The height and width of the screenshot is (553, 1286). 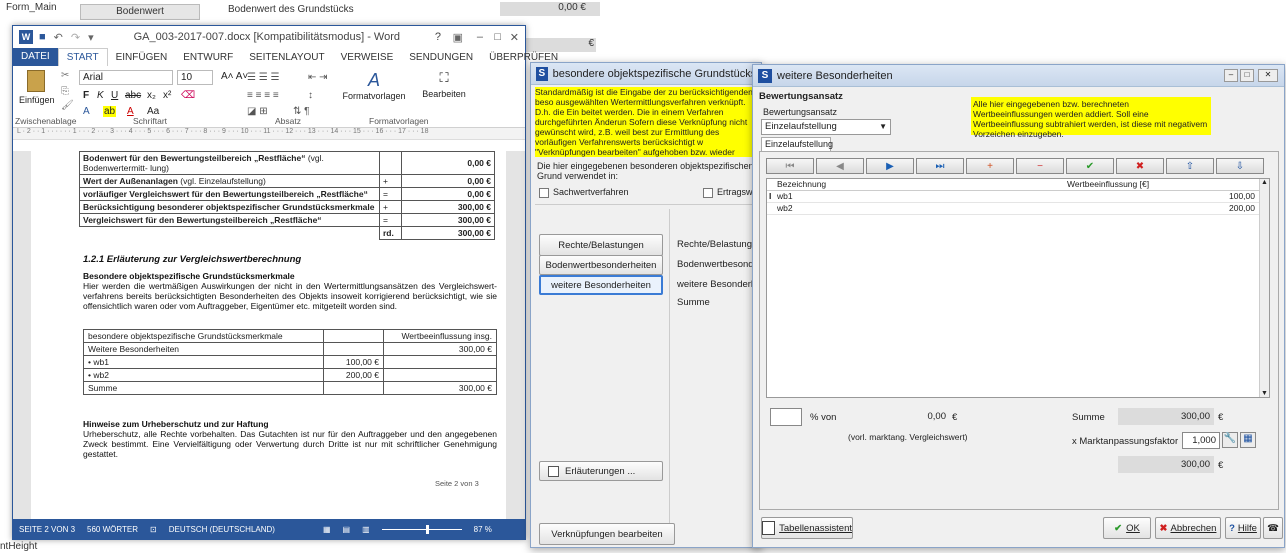 I want to click on save-icon: ■, so click(x=42, y=37).